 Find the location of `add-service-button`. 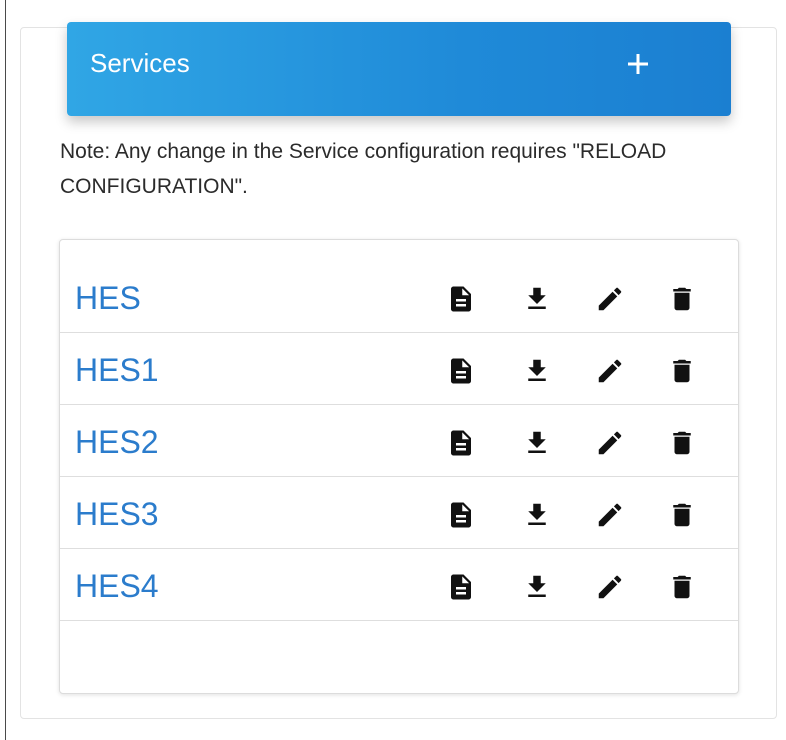

add-service-button is located at coordinates (638, 64).